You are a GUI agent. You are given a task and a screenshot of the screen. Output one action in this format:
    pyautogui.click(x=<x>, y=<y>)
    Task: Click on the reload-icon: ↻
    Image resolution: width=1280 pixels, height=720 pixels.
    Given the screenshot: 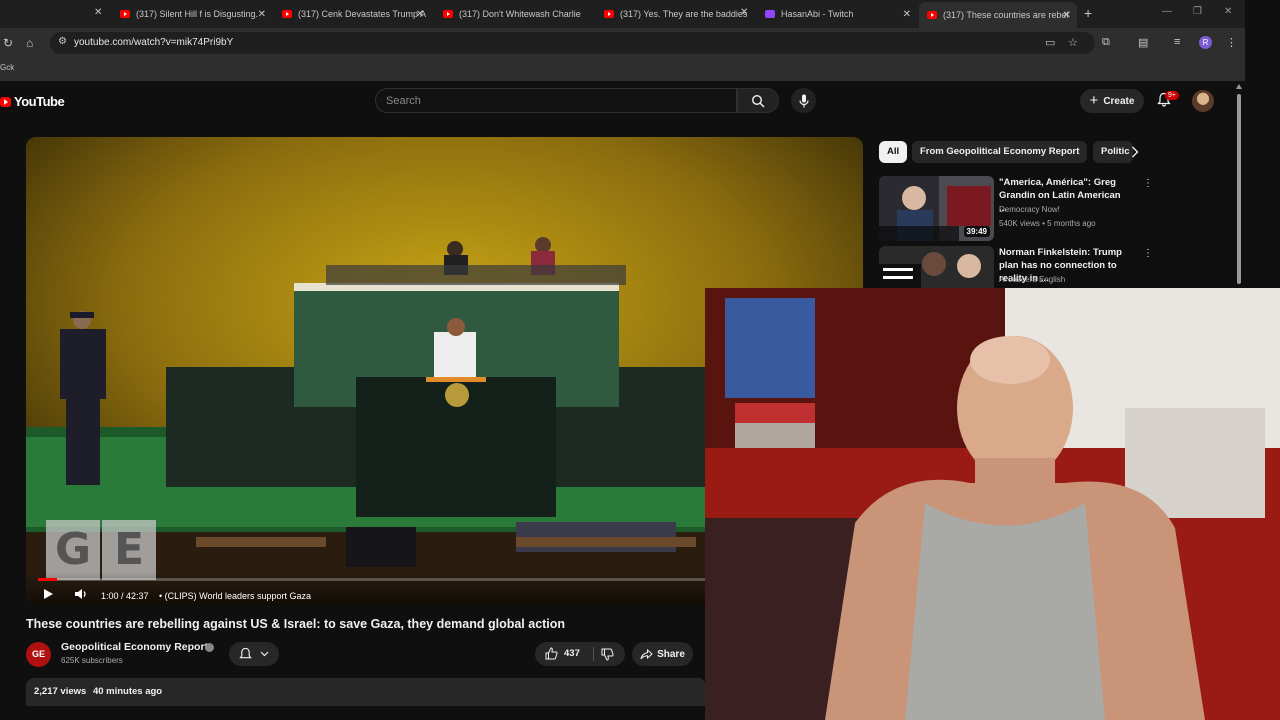 What is the action you would take?
    pyautogui.click(x=8, y=43)
    